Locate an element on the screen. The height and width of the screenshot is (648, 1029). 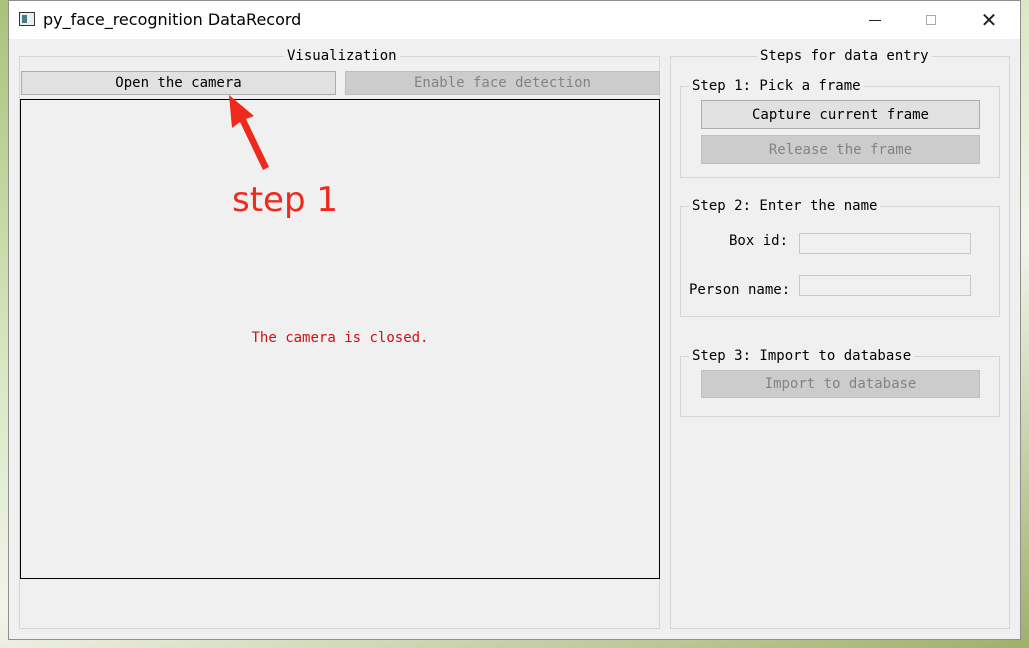
annotation-arrow is located at coordinates (249, 132).